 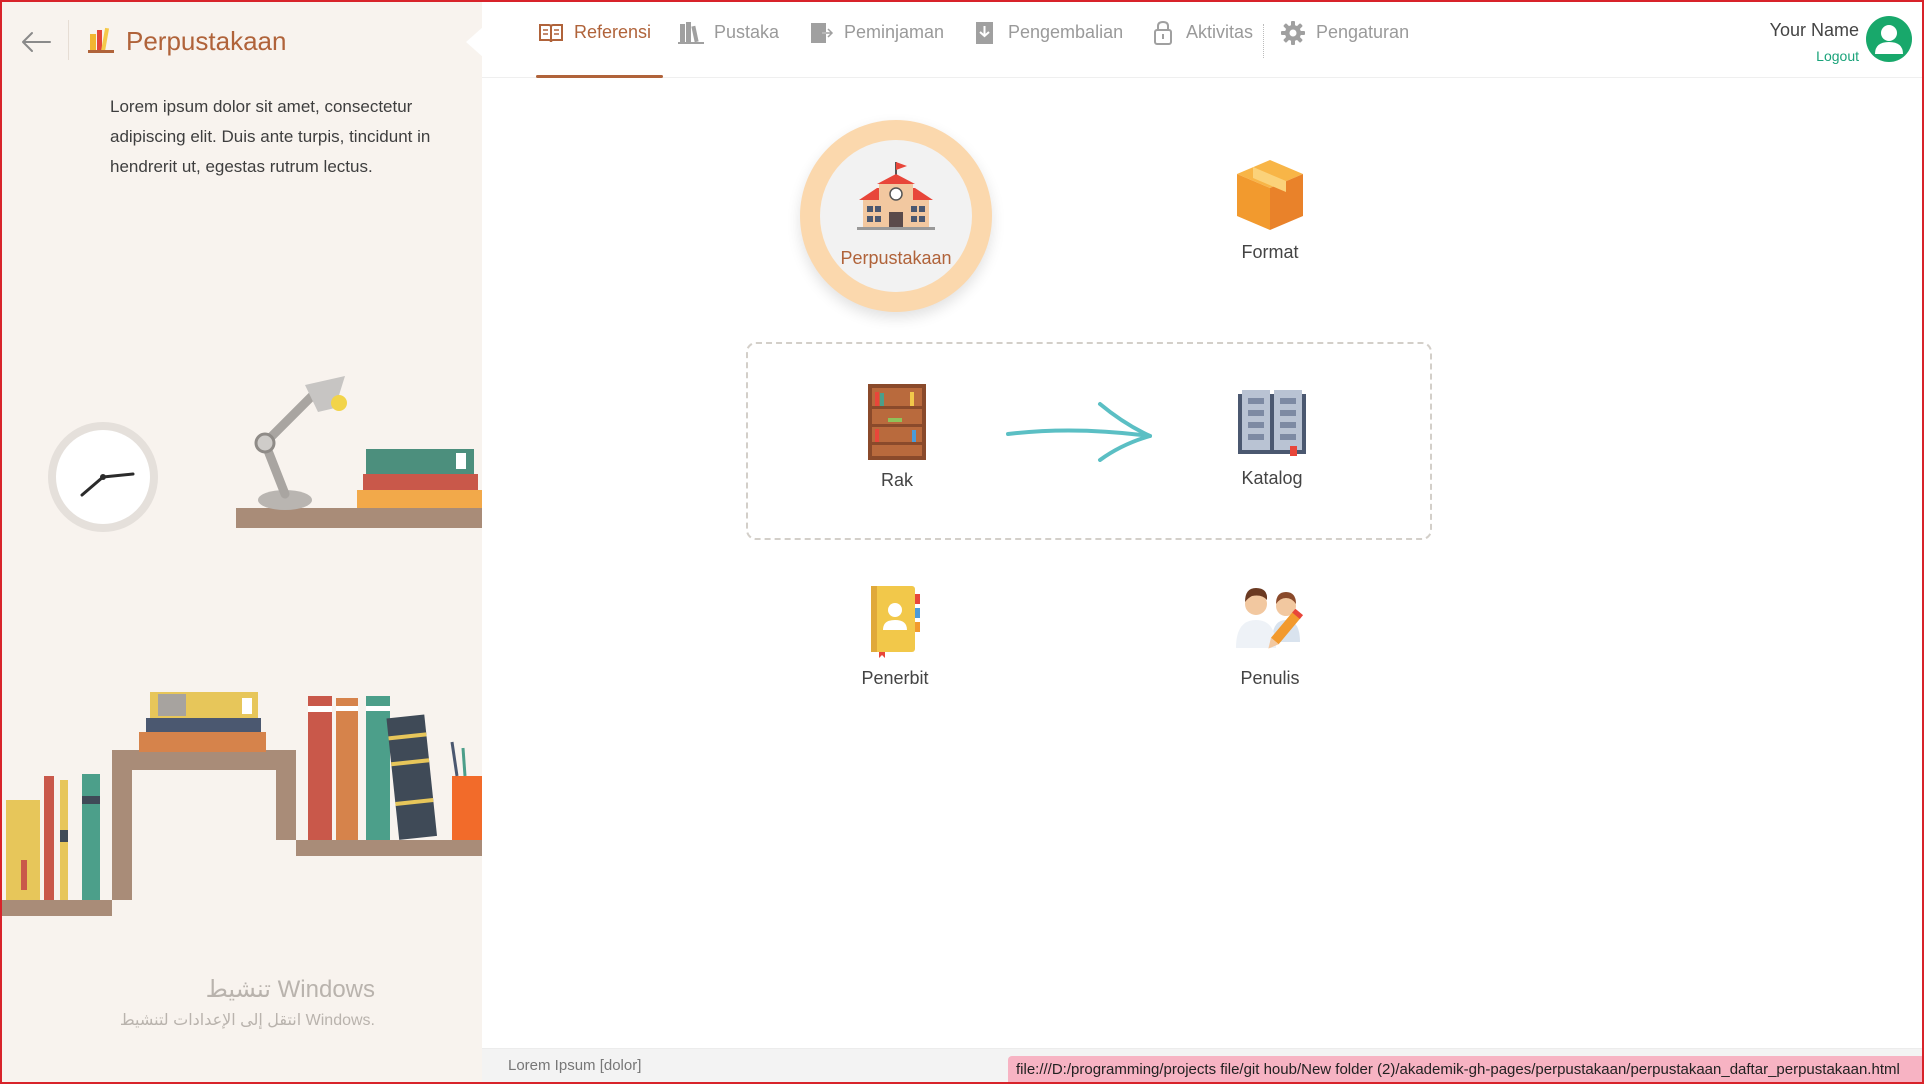 What do you see at coordinates (1220, 32) in the screenshot?
I see `tab-label: Aktivitas` at bounding box center [1220, 32].